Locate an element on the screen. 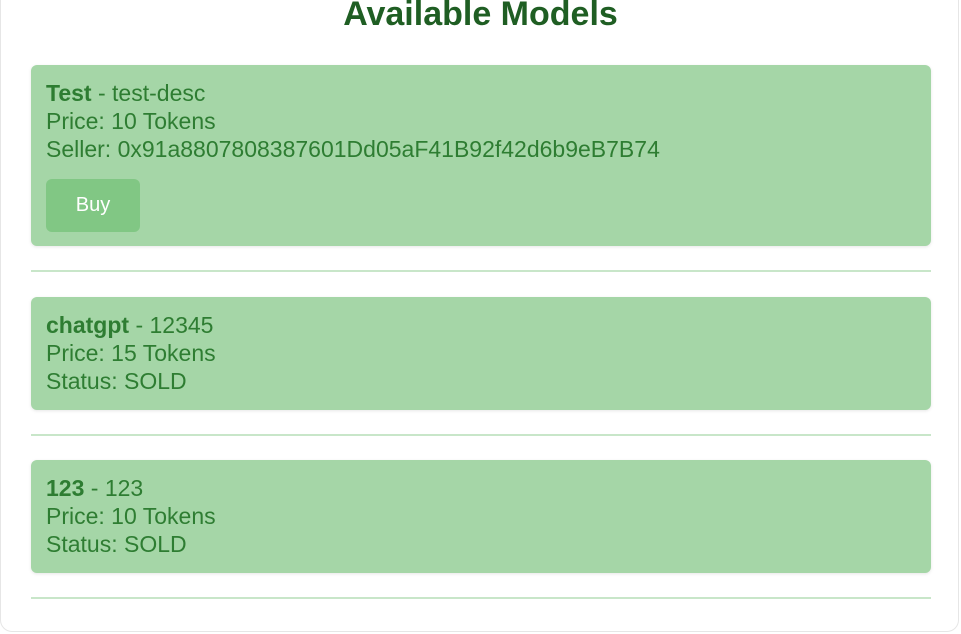 The image size is (961, 634). model-price: Price: 15 Tokens is located at coordinates (131, 353).